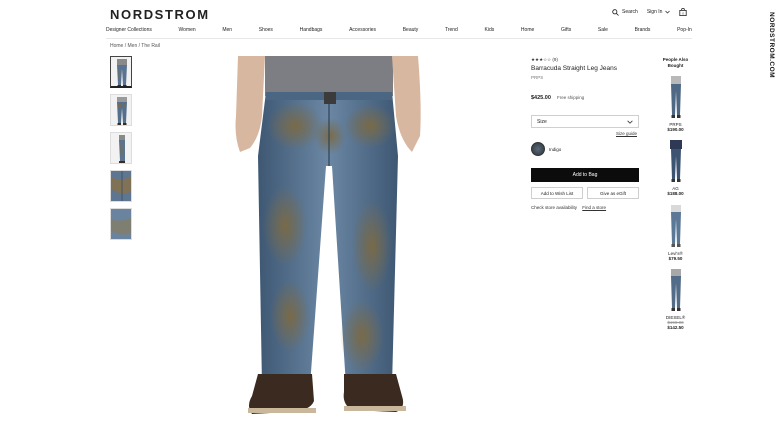  What do you see at coordinates (626, 133) in the screenshot?
I see `size-guide-link: Size guide` at bounding box center [626, 133].